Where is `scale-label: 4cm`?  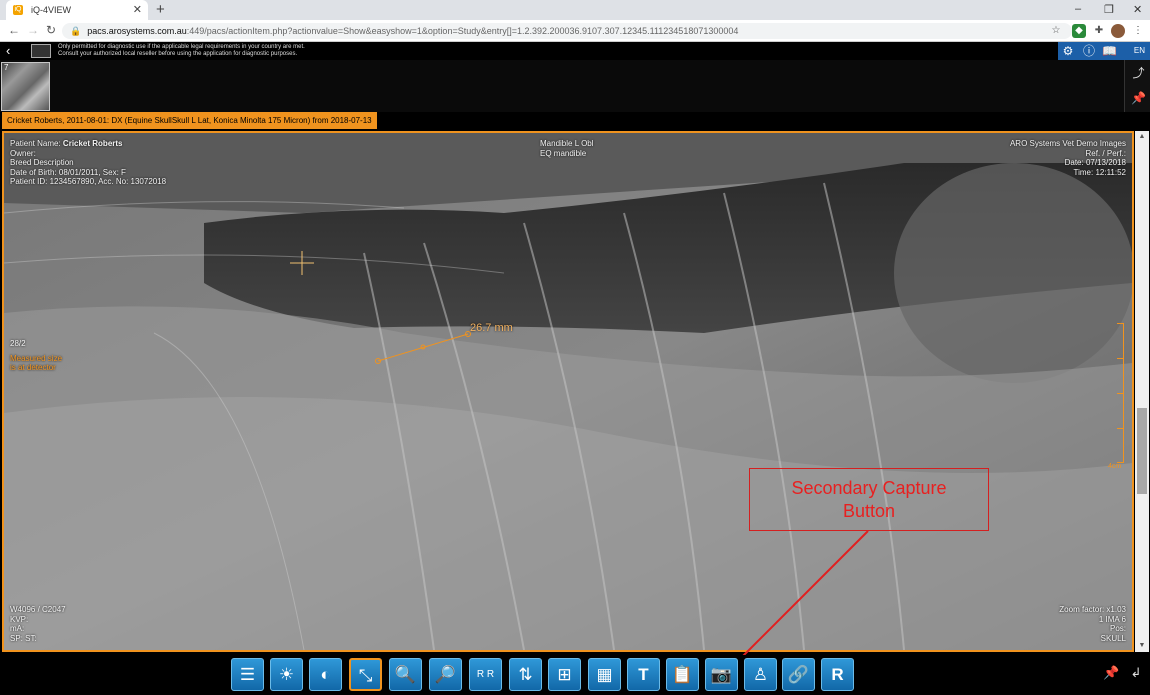 scale-label: 4cm is located at coordinates (1115, 466).